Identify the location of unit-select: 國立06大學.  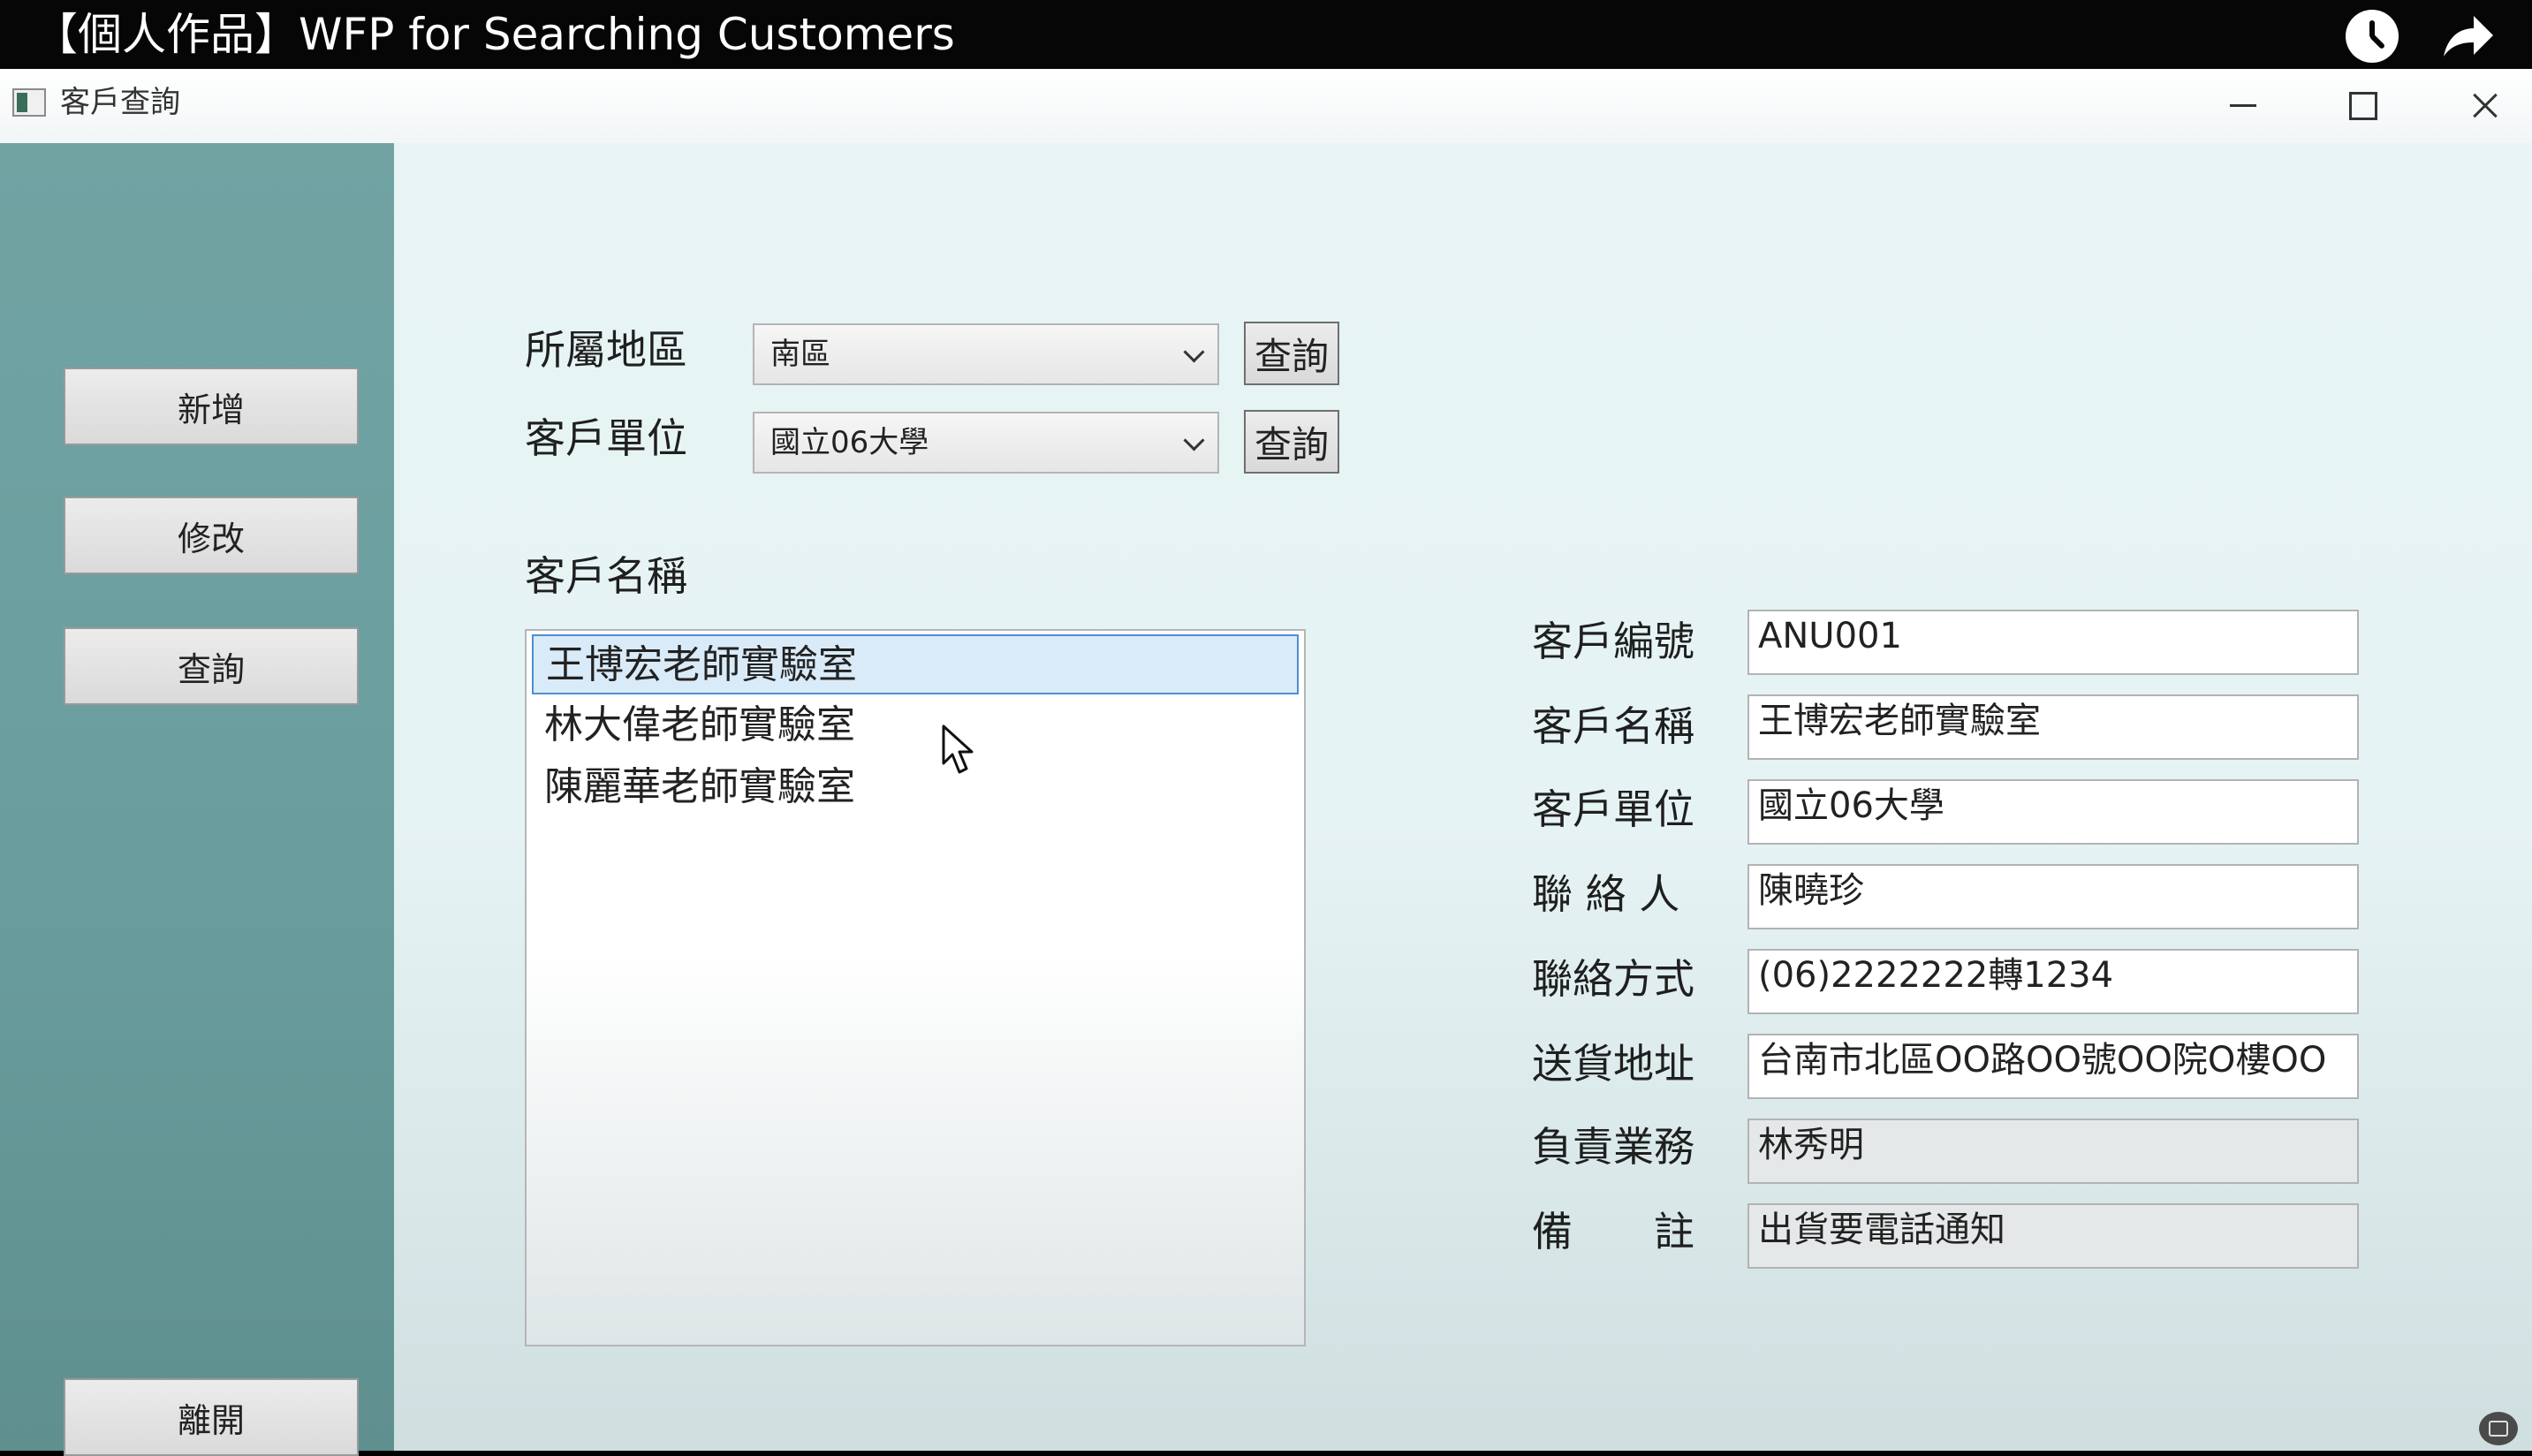
(986, 443).